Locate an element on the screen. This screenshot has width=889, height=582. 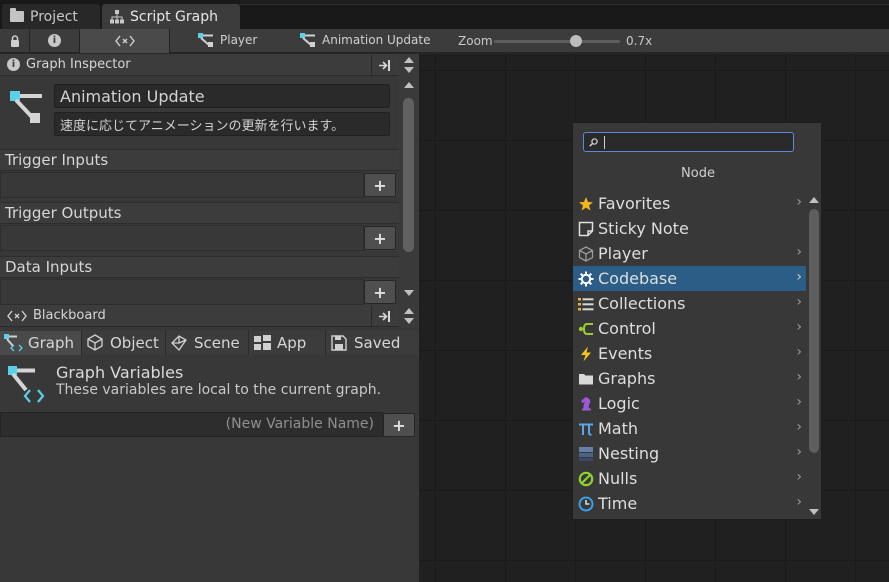
menu-item-codebase: Codebase › is located at coordinates (689, 278).